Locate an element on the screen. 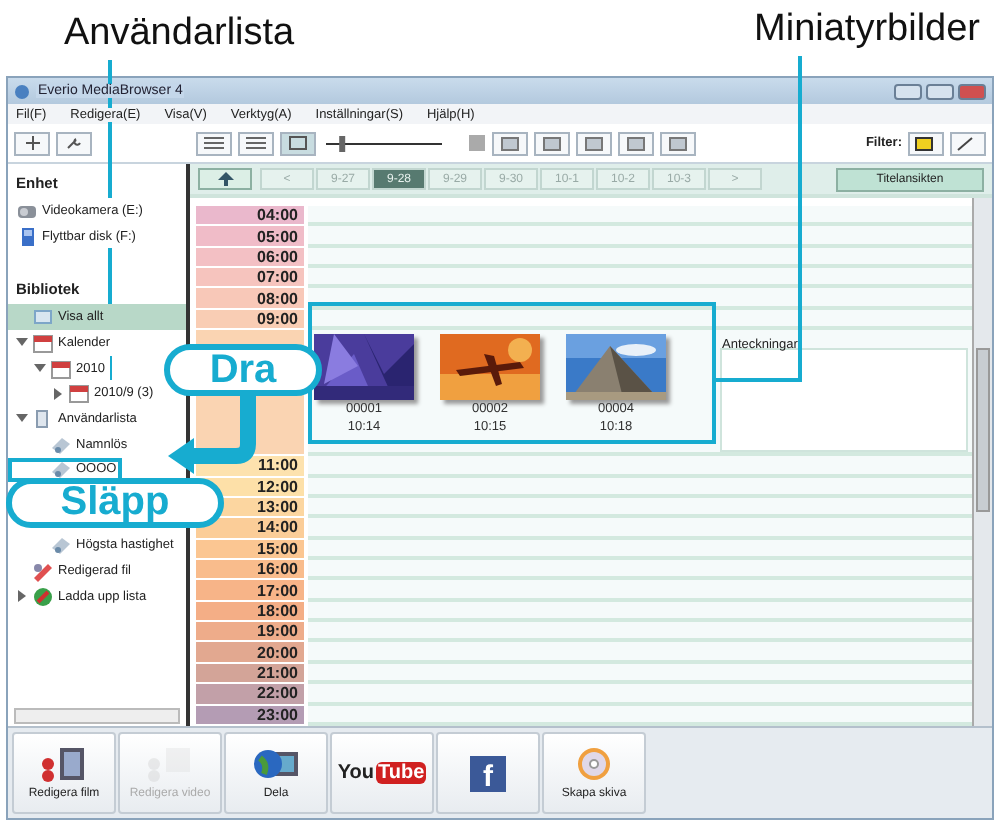  time-label: 14:00 is located at coordinates (250, 529).